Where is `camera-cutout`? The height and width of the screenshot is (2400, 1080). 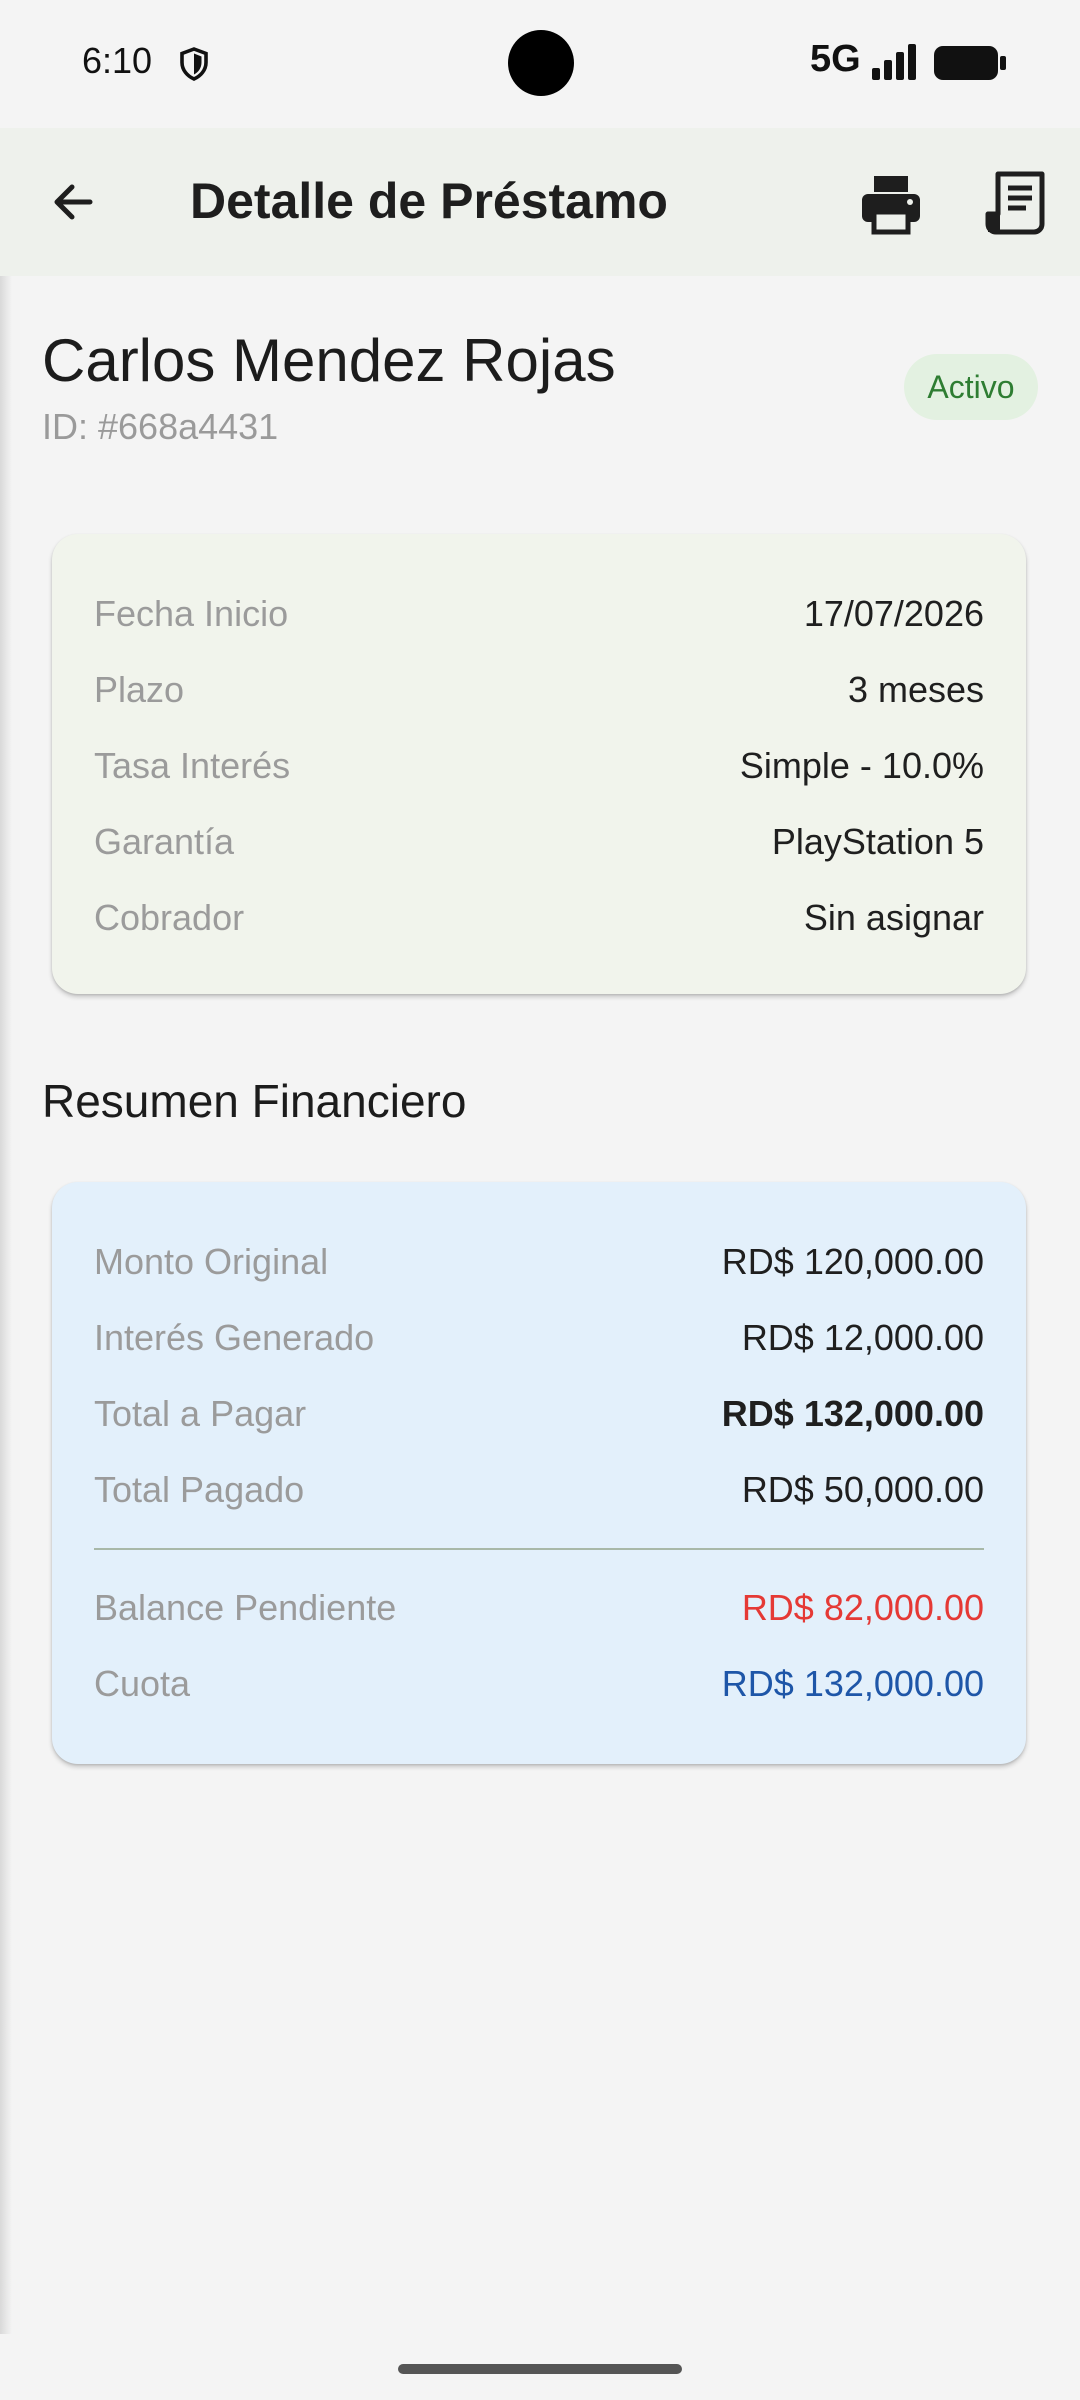
camera-cutout is located at coordinates (541, 63).